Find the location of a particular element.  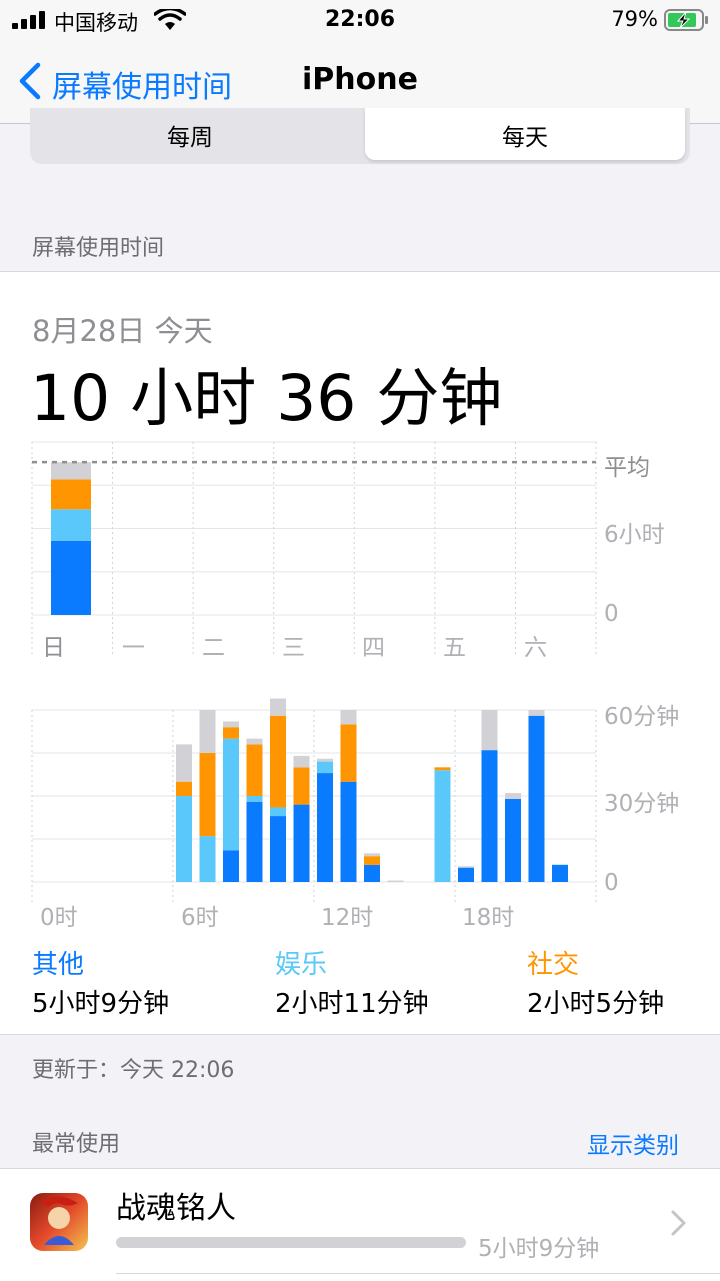

category-social-name: 社交 is located at coordinates (553, 965).